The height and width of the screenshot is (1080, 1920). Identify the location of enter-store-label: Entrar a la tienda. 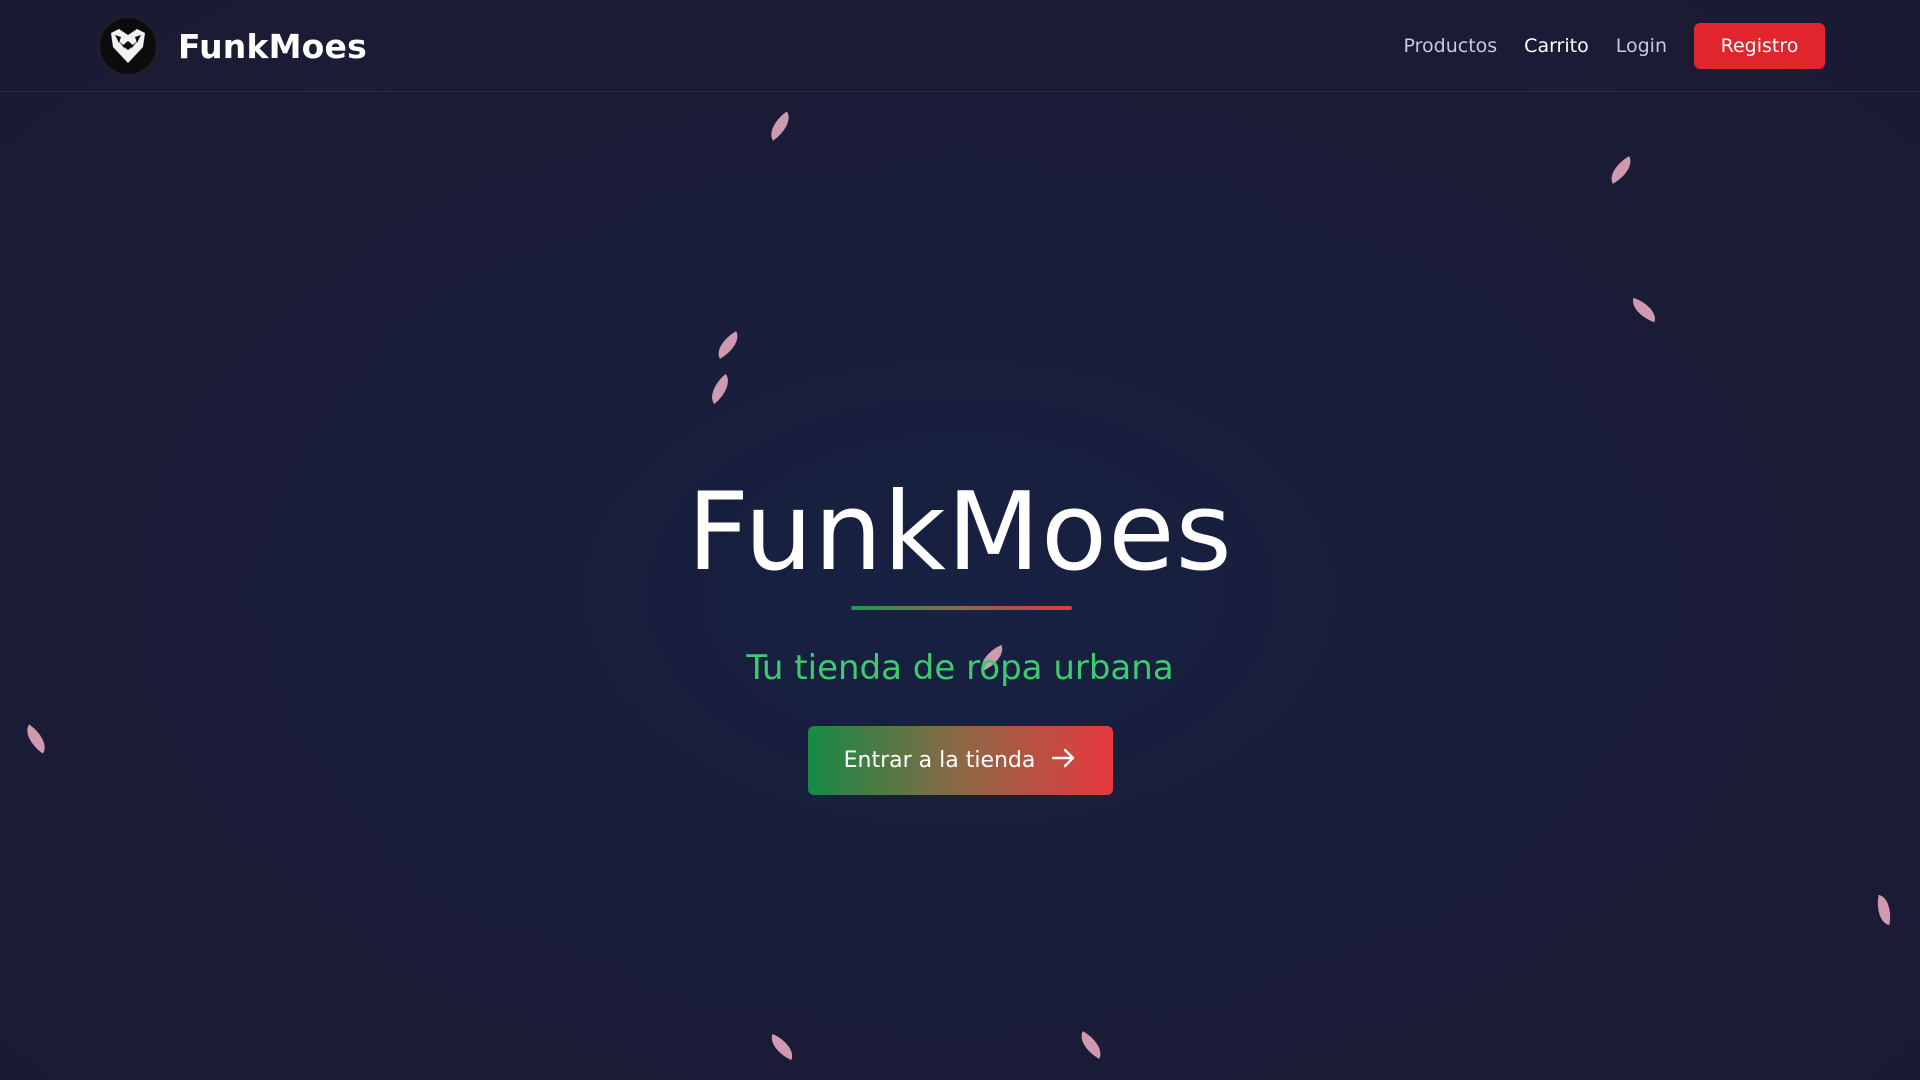
(939, 760).